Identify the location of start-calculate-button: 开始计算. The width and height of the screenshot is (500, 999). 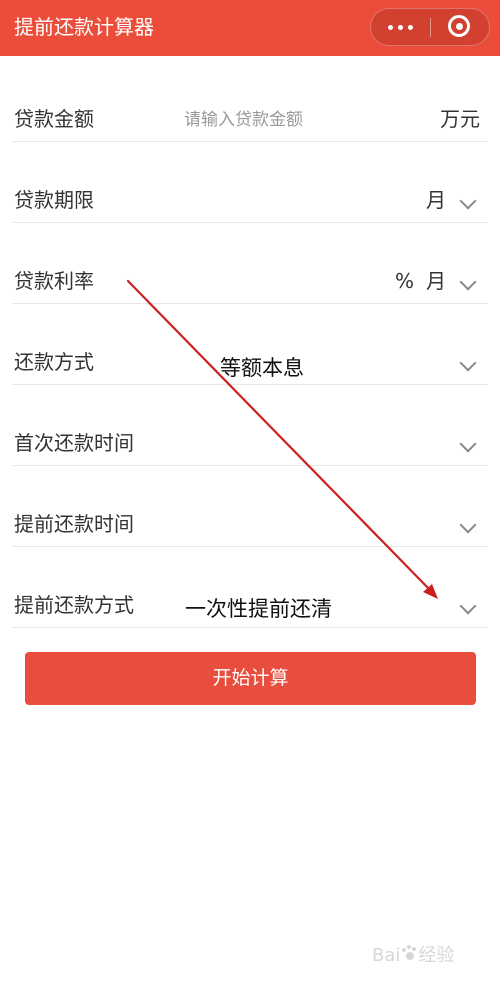
(250, 678).